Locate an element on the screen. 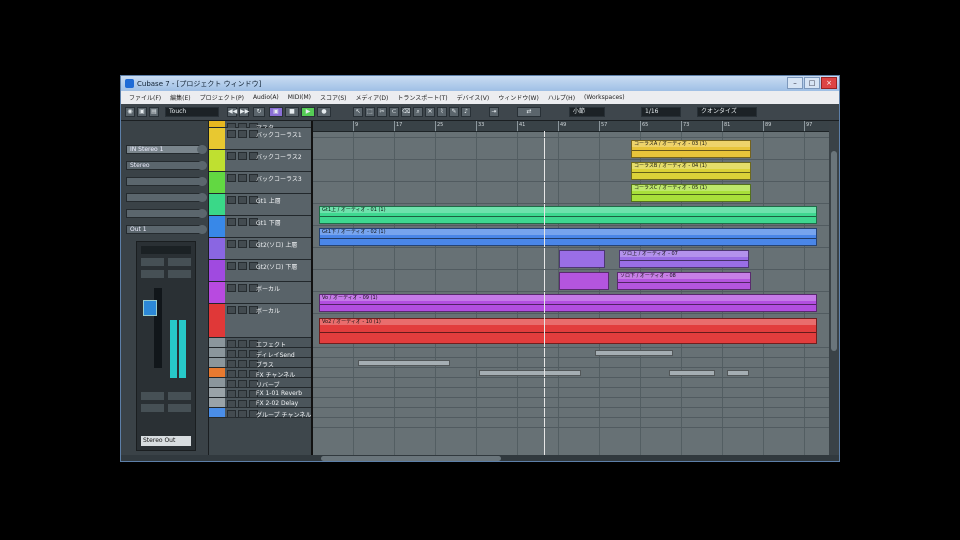 The height and width of the screenshot is (540, 960). track-header: バックコーラス3 is located at coordinates (260, 183).